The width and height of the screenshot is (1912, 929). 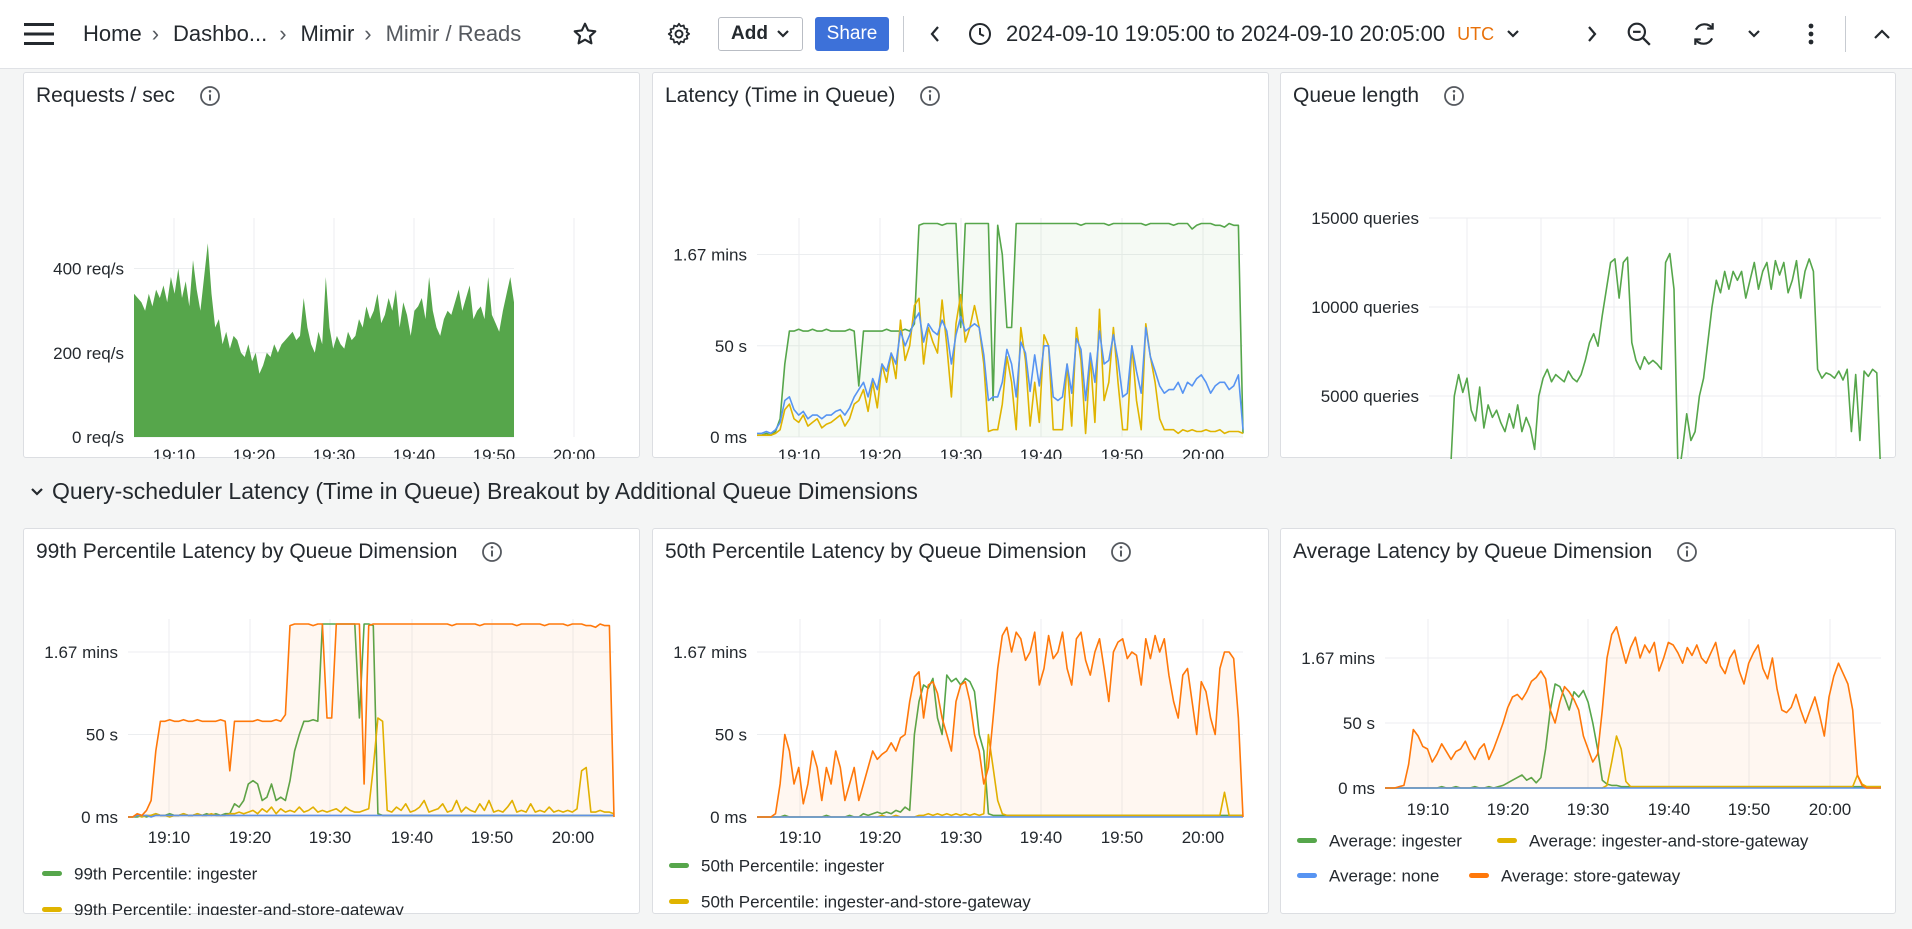 What do you see at coordinates (1592, 34) in the screenshot?
I see `chevron-right-icon` at bounding box center [1592, 34].